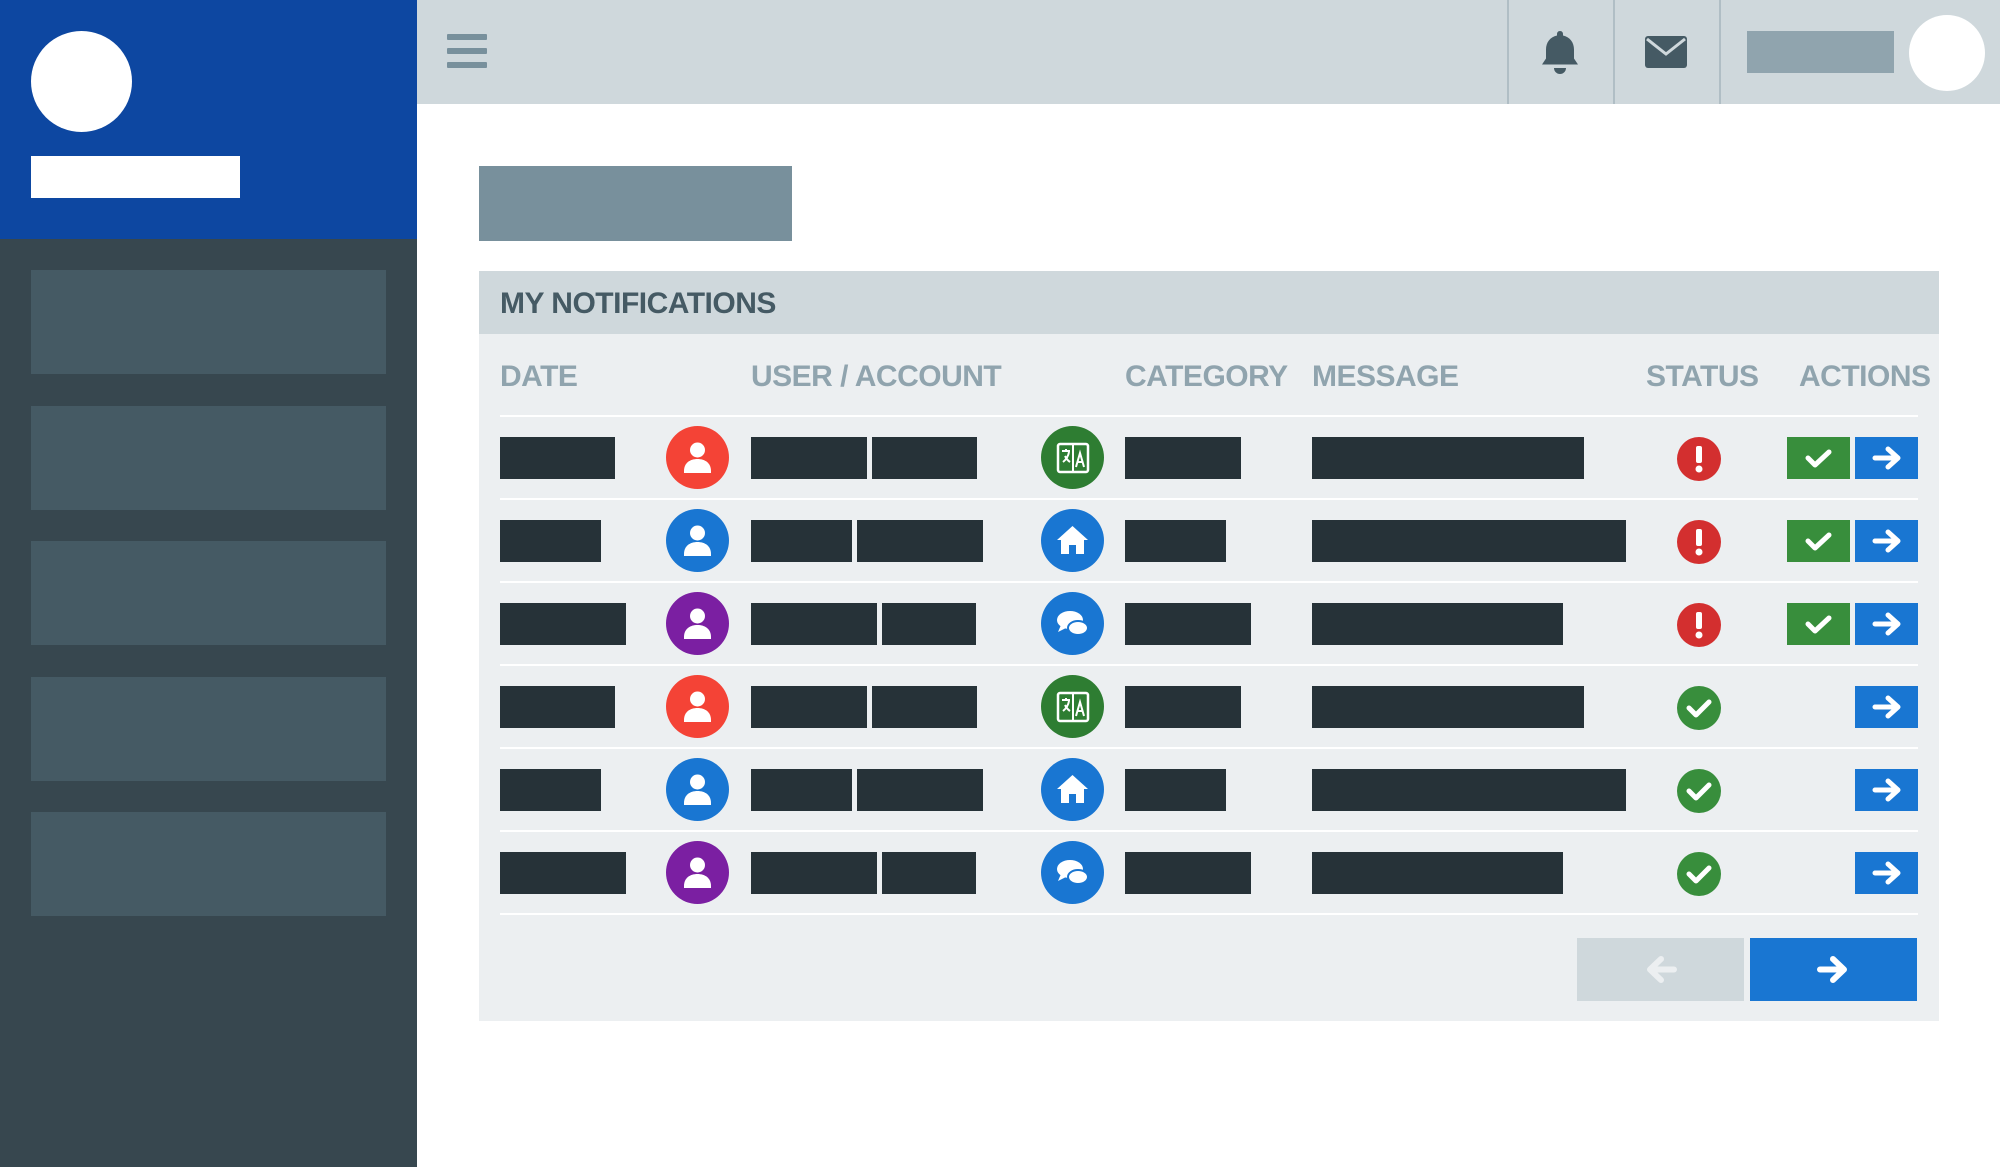 The width and height of the screenshot is (2000, 1167). Describe the element at coordinates (1666, 52) in the screenshot. I see `mail-icon` at that location.